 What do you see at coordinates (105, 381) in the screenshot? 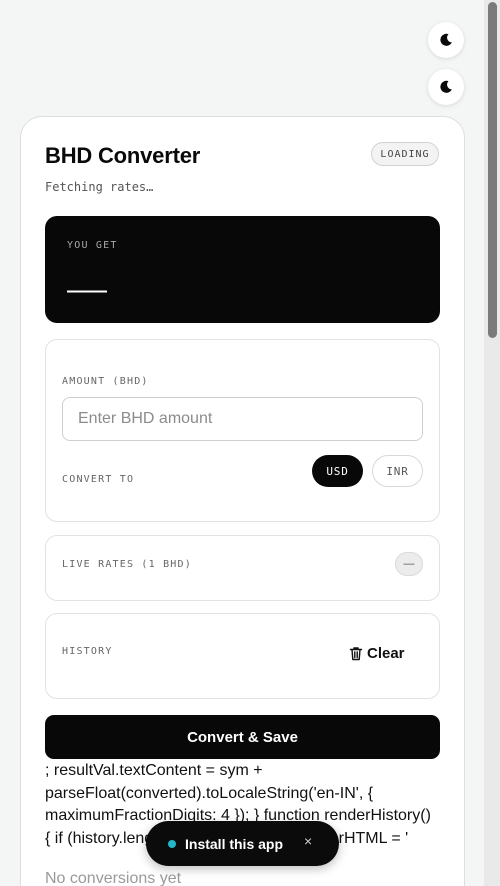
I see `amount-label: AMOUNT (BHD)` at bounding box center [105, 381].